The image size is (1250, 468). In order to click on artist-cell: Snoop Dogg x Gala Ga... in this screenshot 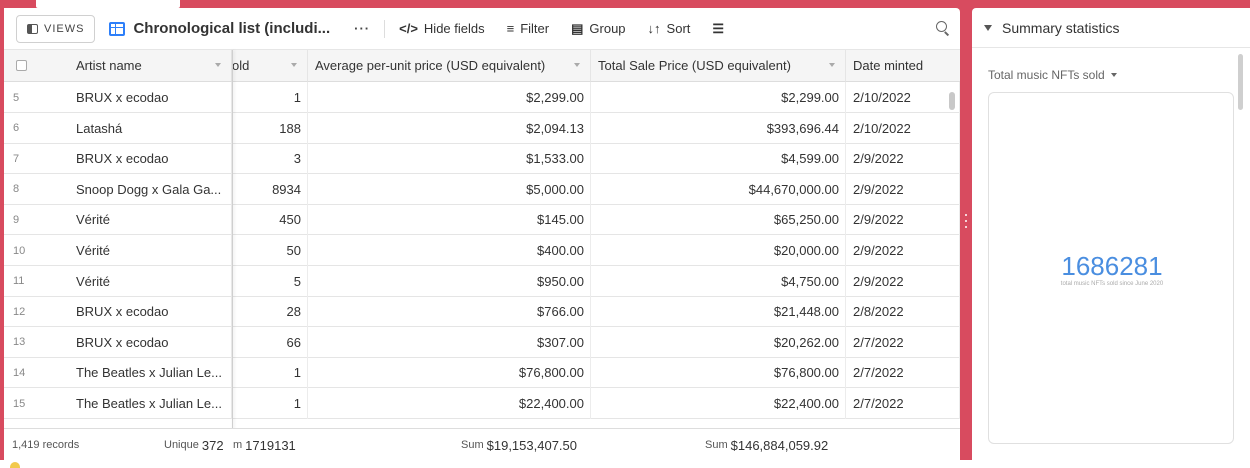, I will do `click(148, 189)`.